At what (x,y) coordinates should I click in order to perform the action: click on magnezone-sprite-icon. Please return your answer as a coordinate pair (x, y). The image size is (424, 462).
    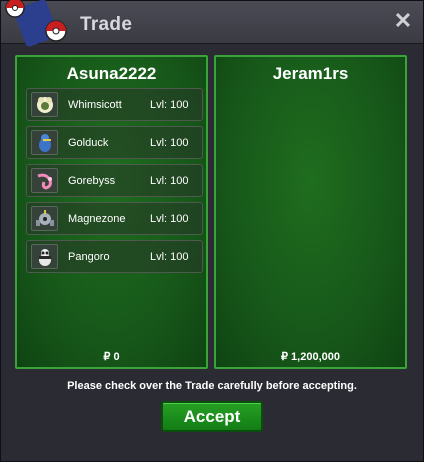
    Looking at the image, I should click on (44, 218).